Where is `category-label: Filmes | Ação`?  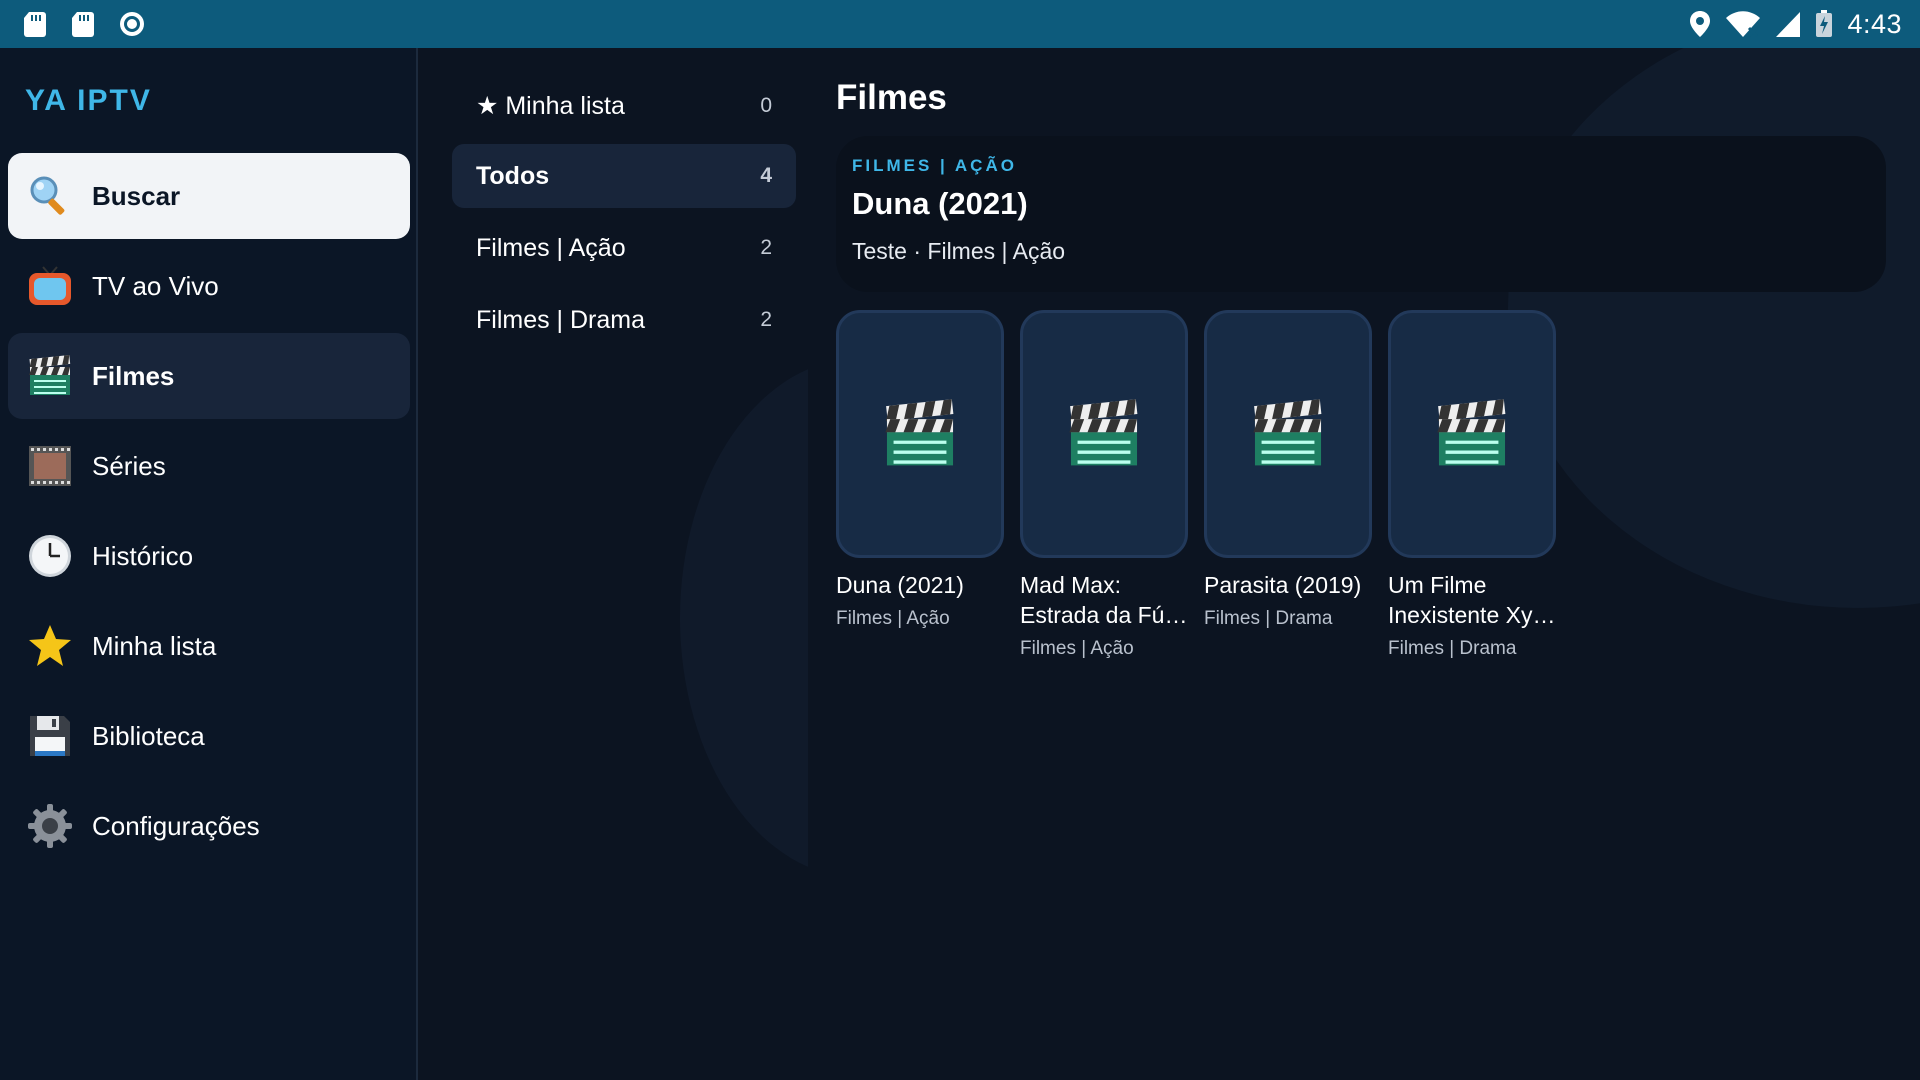
category-label: Filmes | Ação is located at coordinates (551, 247).